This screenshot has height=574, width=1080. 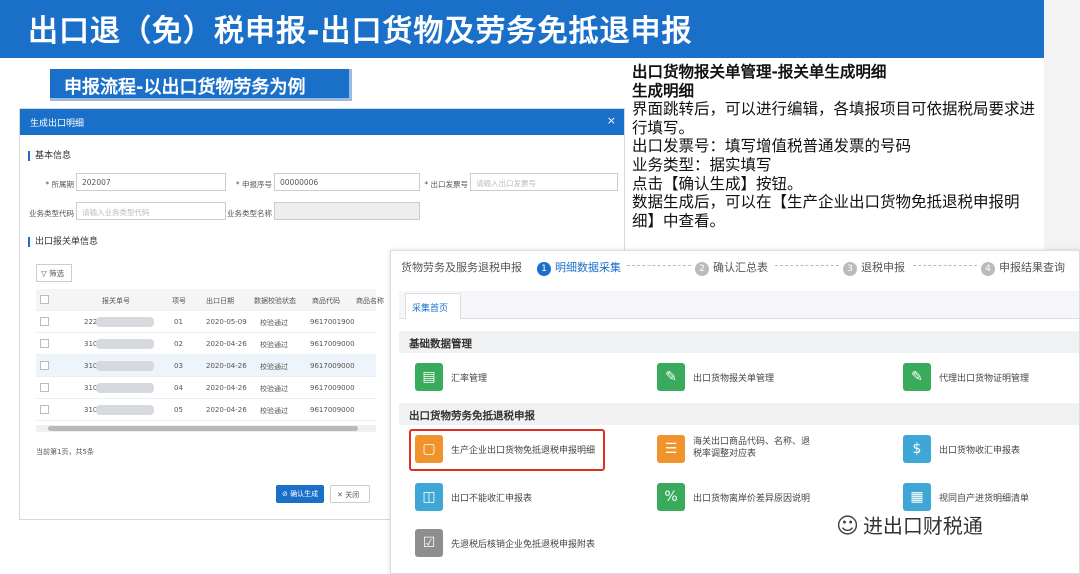 What do you see at coordinates (759, 72) in the screenshot?
I see `description-heading: 出口货物报关单管理-报关单生成明细` at bounding box center [759, 72].